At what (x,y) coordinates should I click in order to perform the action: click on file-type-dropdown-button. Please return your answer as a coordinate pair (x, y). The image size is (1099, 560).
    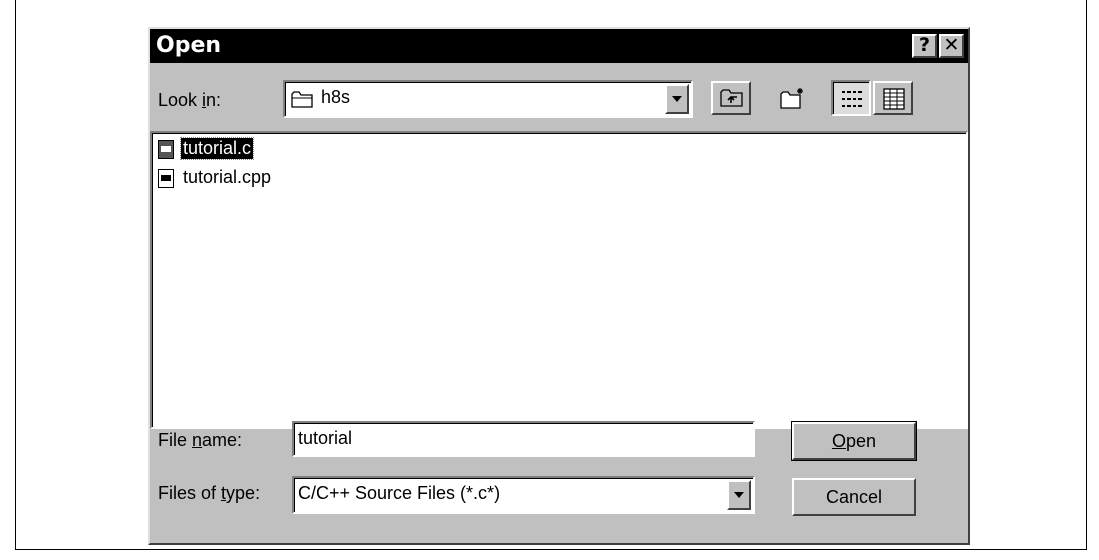
    Looking at the image, I should click on (739, 495).